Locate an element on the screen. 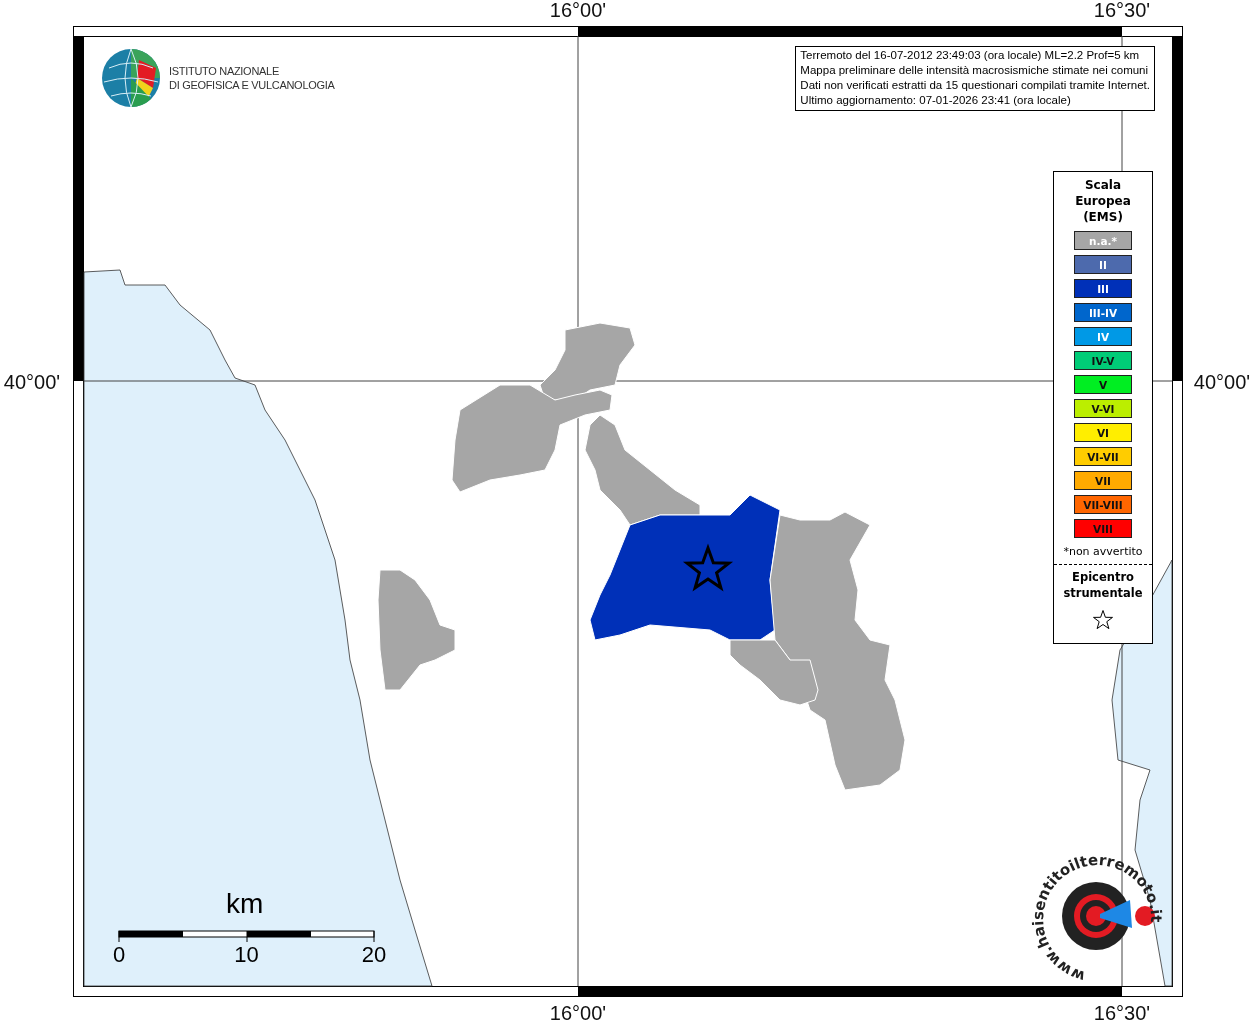  intensity-swatch: VI is located at coordinates (1103, 432).